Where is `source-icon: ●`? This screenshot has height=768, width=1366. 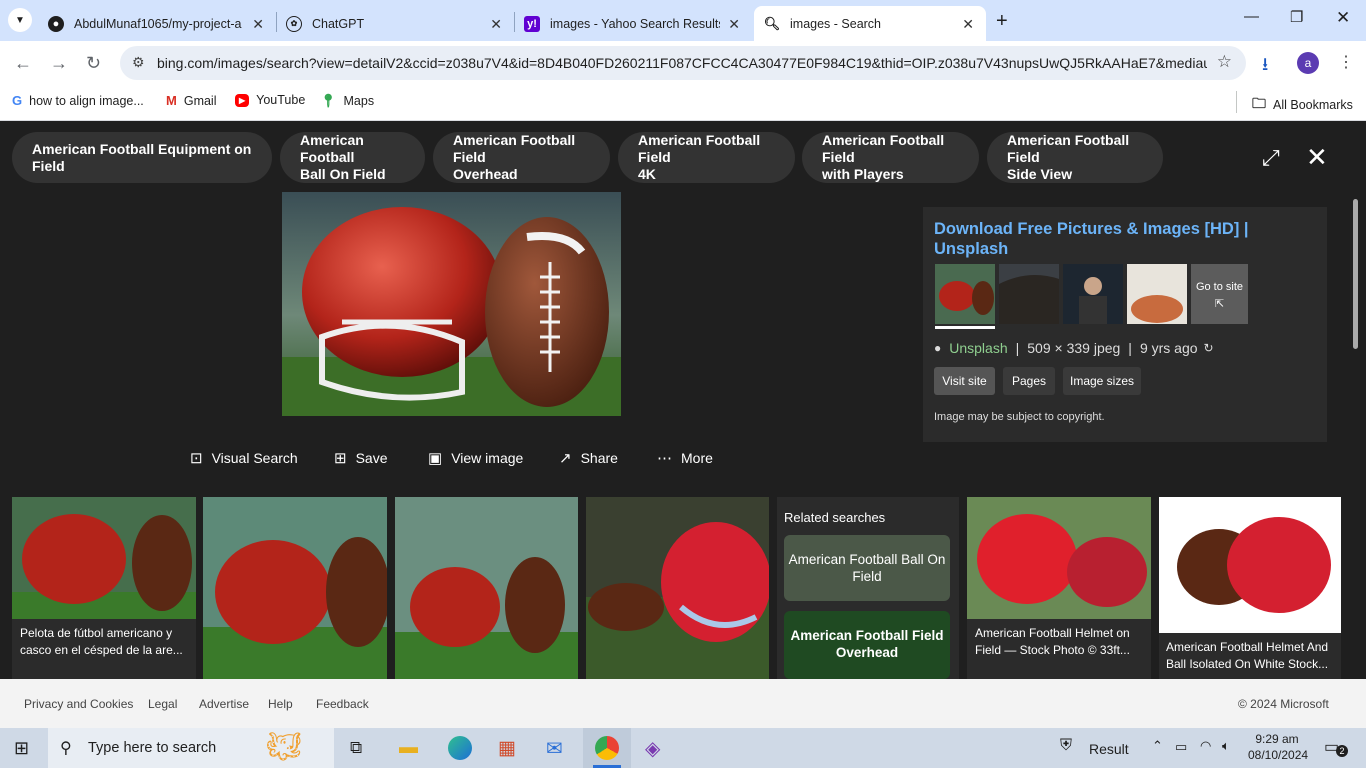 source-icon: ● is located at coordinates (938, 348).